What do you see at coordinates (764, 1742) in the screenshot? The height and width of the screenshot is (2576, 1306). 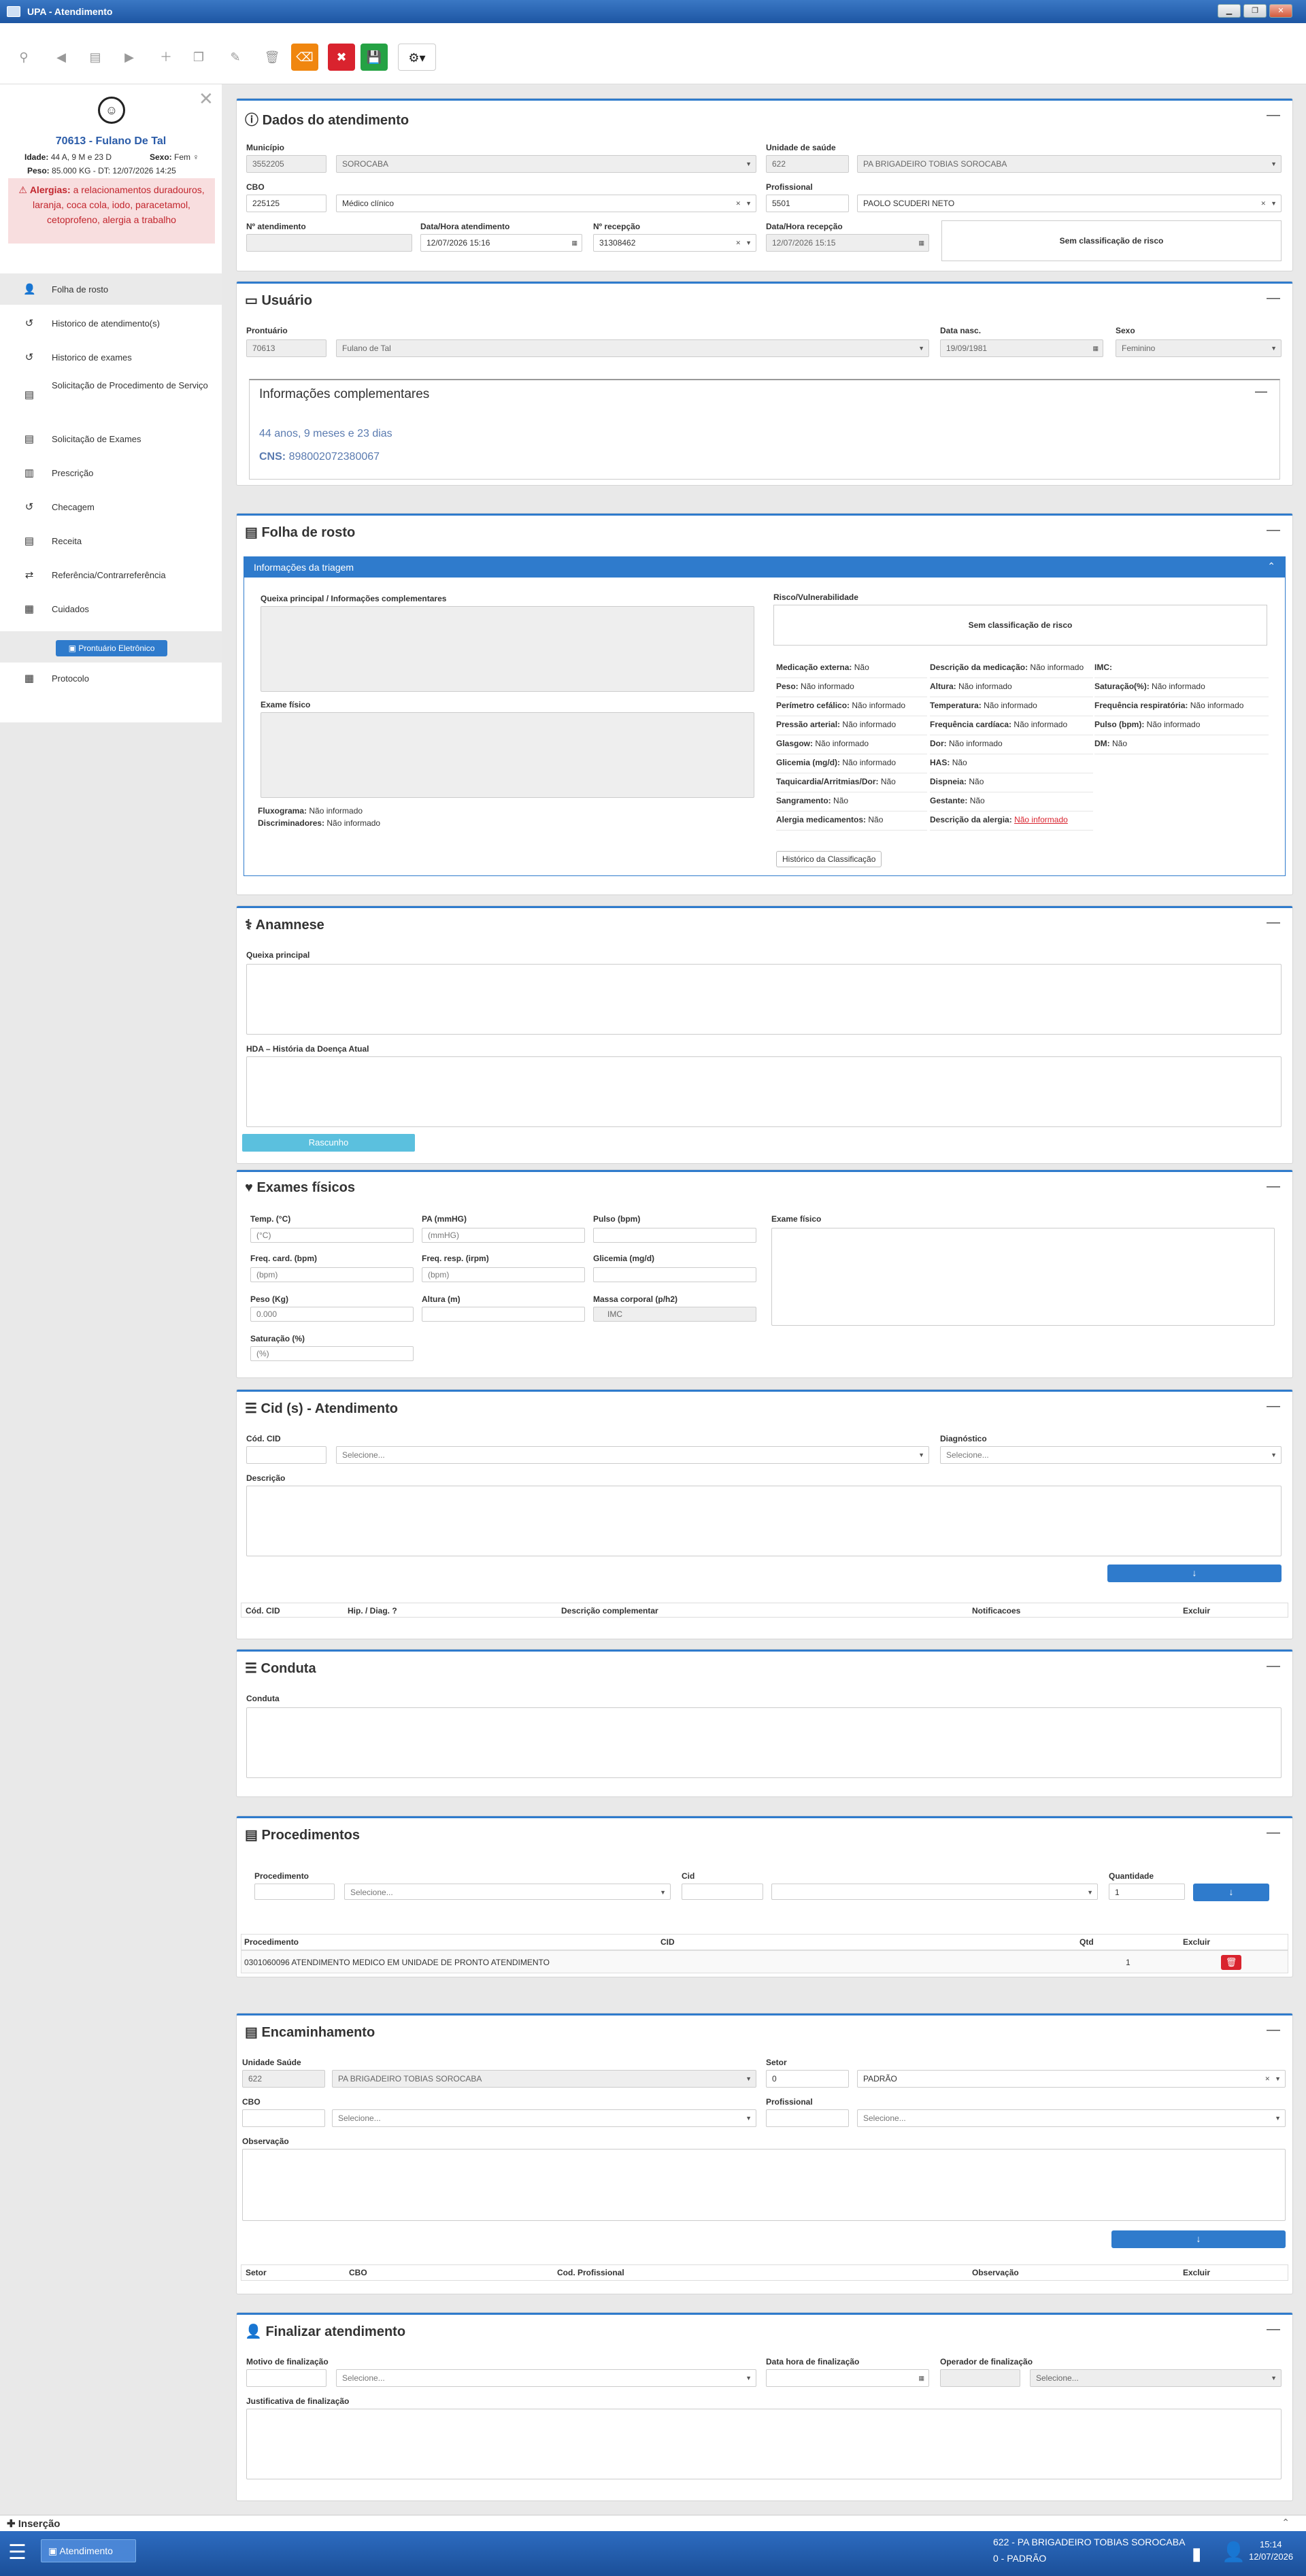 I see `conduta-textarea` at bounding box center [764, 1742].